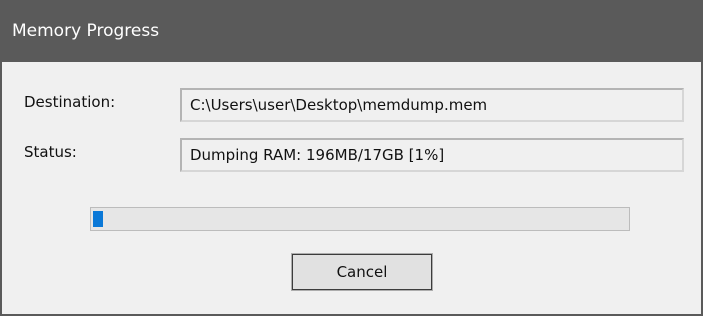 The width and height of the screenshot is (703, 316). Describe the element at coordinates (70, 102) in the screenshot. I see `destination-label: Destination:` at that location.